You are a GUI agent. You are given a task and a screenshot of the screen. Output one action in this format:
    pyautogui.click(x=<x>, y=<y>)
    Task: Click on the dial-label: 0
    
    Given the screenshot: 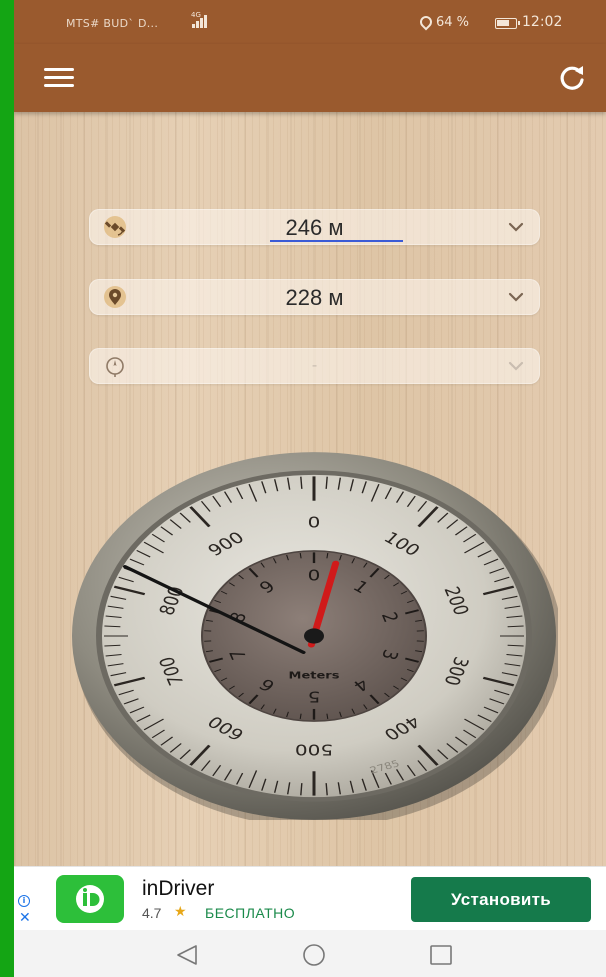 What is the action you would take?
    pyautogui.click(x=314, y=522)
    